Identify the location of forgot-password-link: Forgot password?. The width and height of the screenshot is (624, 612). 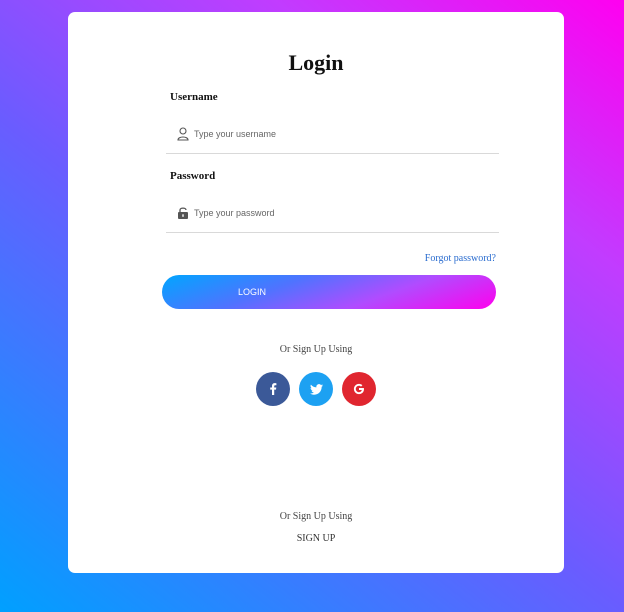
(460, 258).